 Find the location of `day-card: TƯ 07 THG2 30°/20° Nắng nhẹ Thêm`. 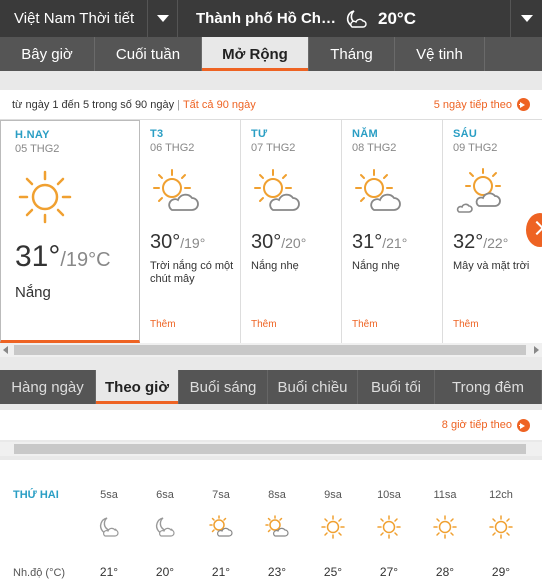

day-card: TƯ 07 THG2 30°/20° Nắng nhẹ Thêm is located at coordinates (291, 231).